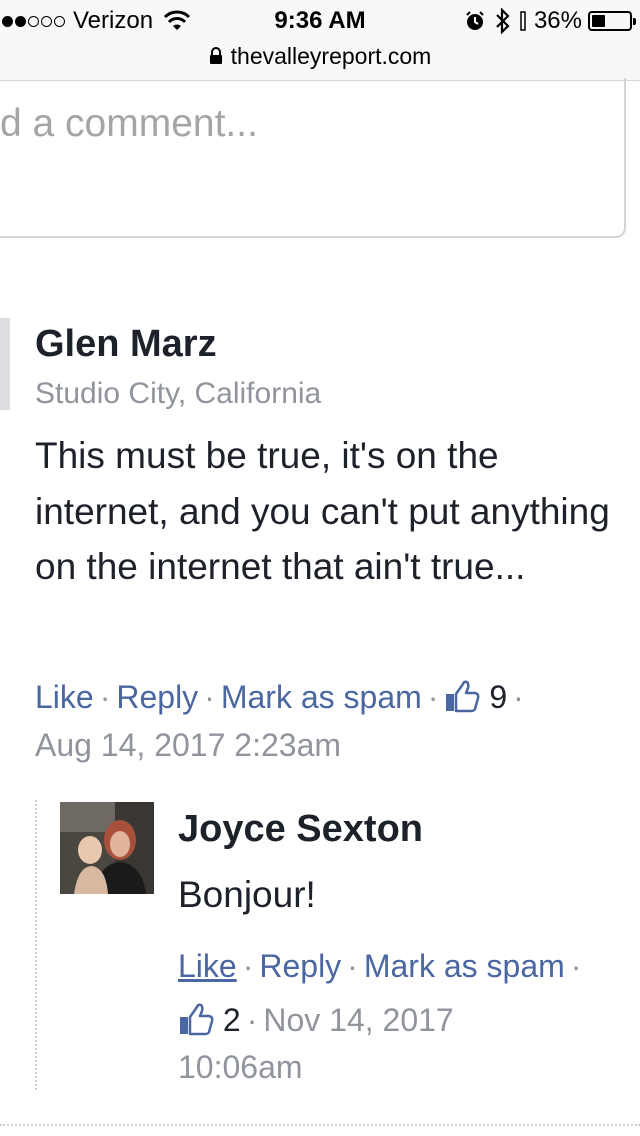  Describe the element at coordinates (300, 829) in the screenshot. I see `reply-author: Joyce Sexton` at that location.